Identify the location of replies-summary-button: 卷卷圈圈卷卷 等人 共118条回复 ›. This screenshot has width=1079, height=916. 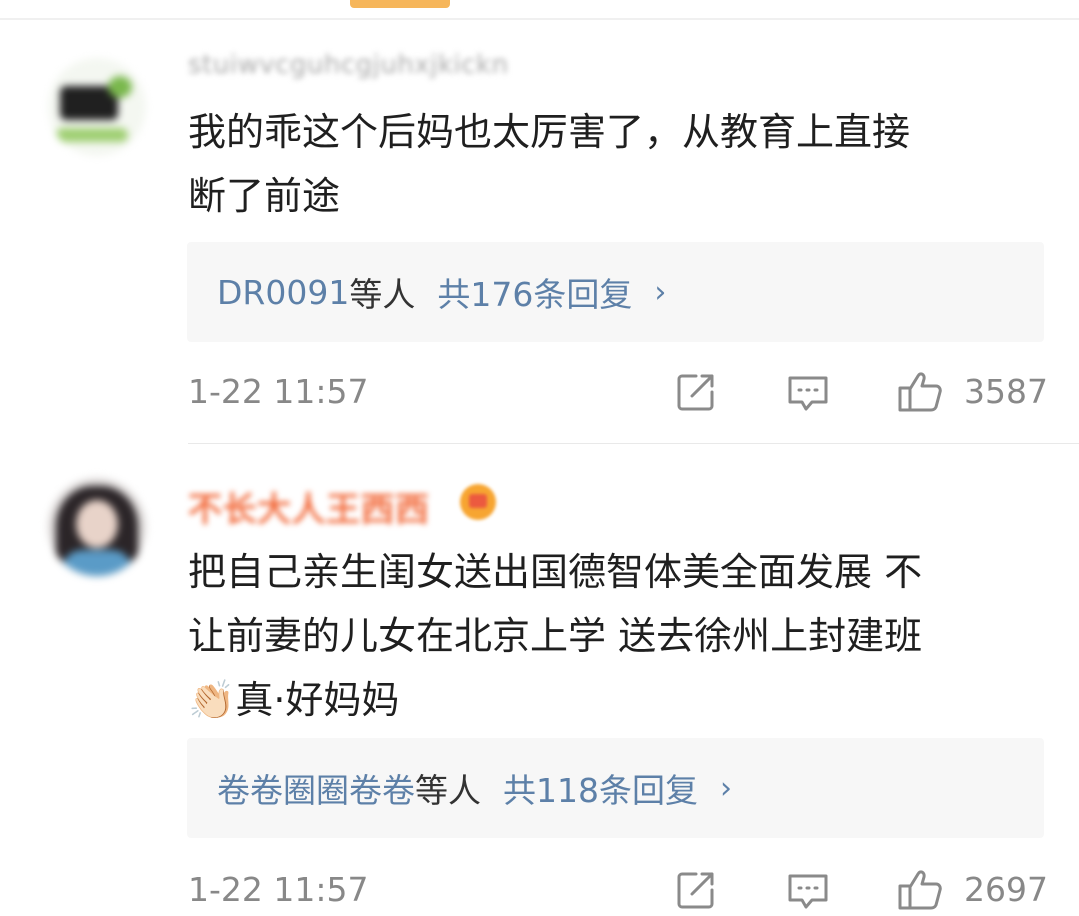
(615, 788).